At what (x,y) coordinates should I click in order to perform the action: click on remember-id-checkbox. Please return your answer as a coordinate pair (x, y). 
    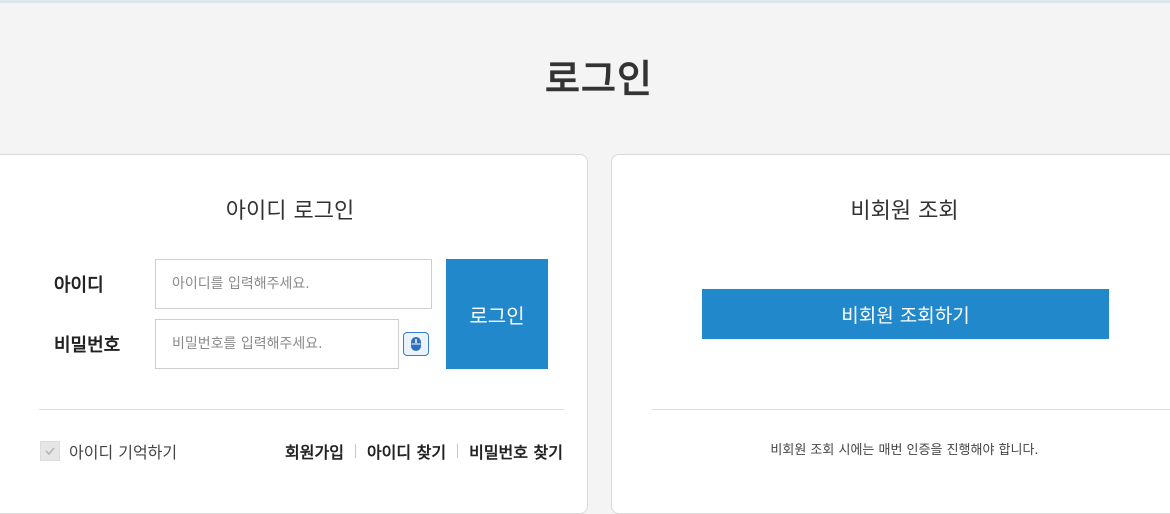
    Looking at the image, I should click on (50, 451).